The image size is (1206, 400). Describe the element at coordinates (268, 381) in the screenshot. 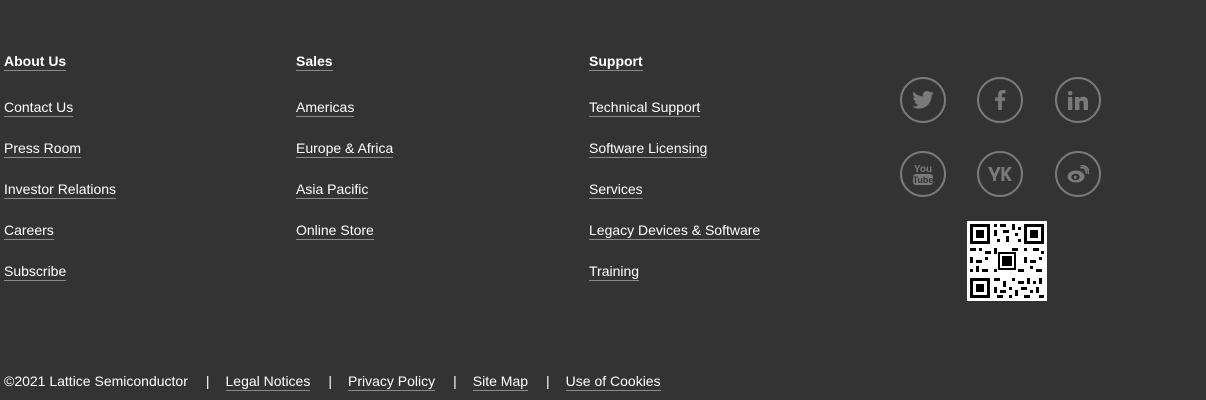

I see `link-legal-notices: Legal Notices` at that location.